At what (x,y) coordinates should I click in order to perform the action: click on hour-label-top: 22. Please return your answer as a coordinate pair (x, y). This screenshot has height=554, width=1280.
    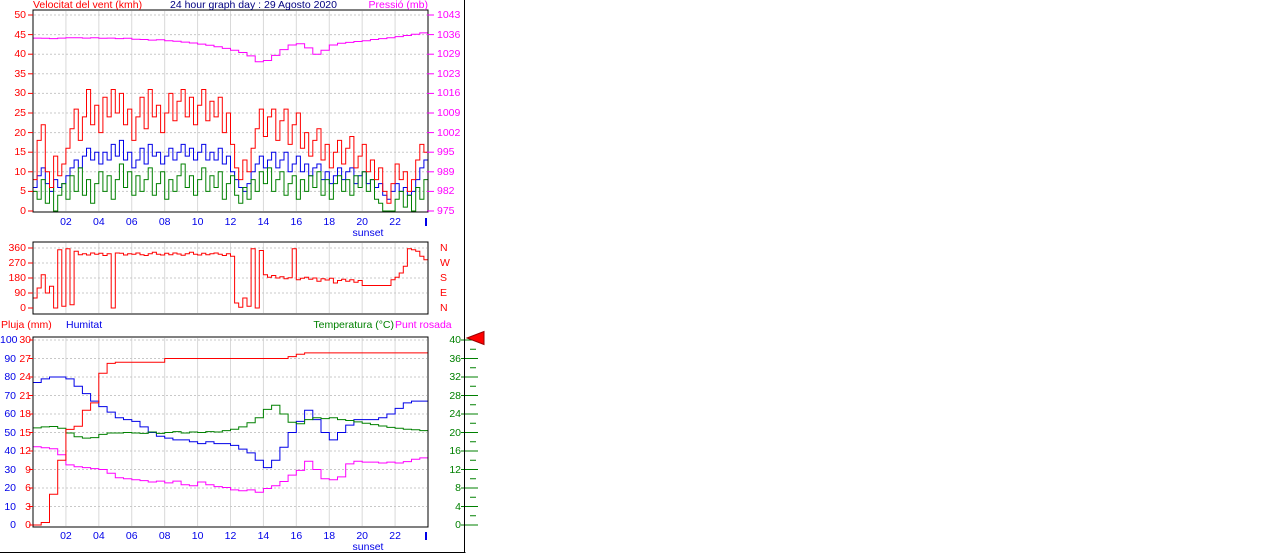
    Looking at the image, I should click on (395, 222).